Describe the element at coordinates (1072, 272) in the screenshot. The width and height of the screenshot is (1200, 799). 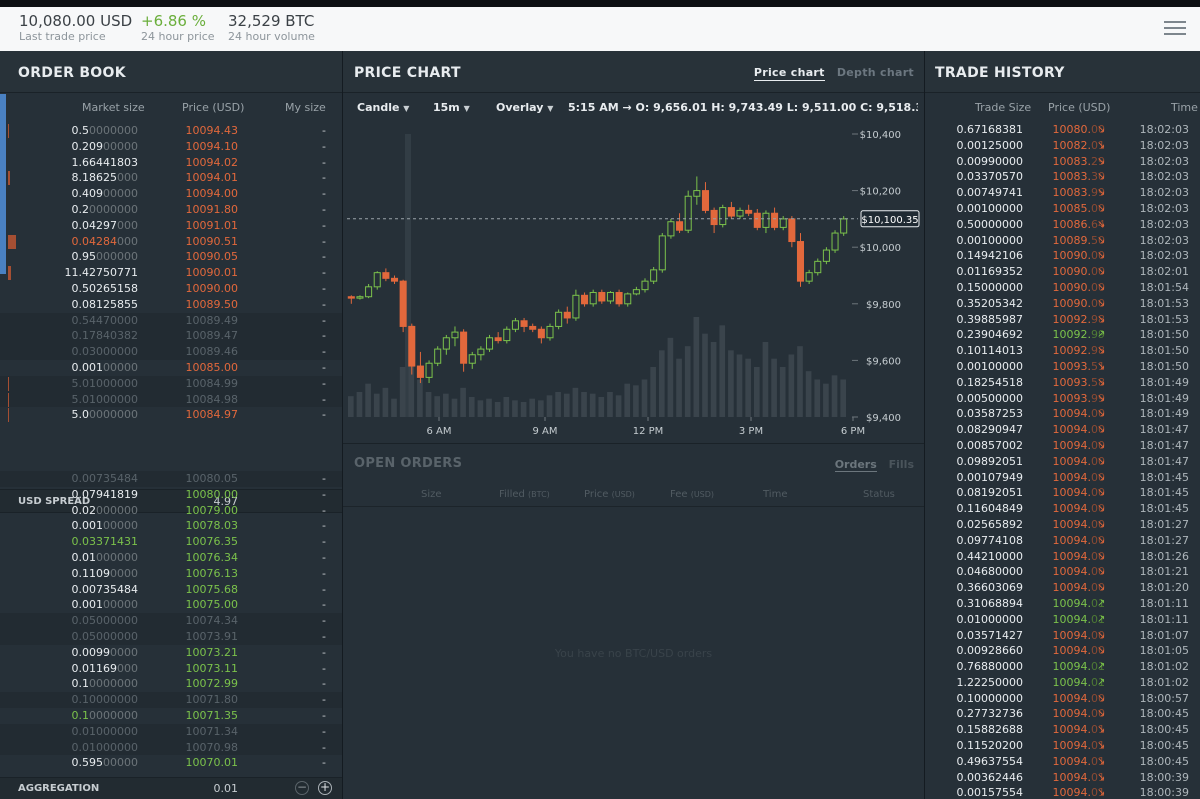
I see `trade-price-int: 10090.` at that location.